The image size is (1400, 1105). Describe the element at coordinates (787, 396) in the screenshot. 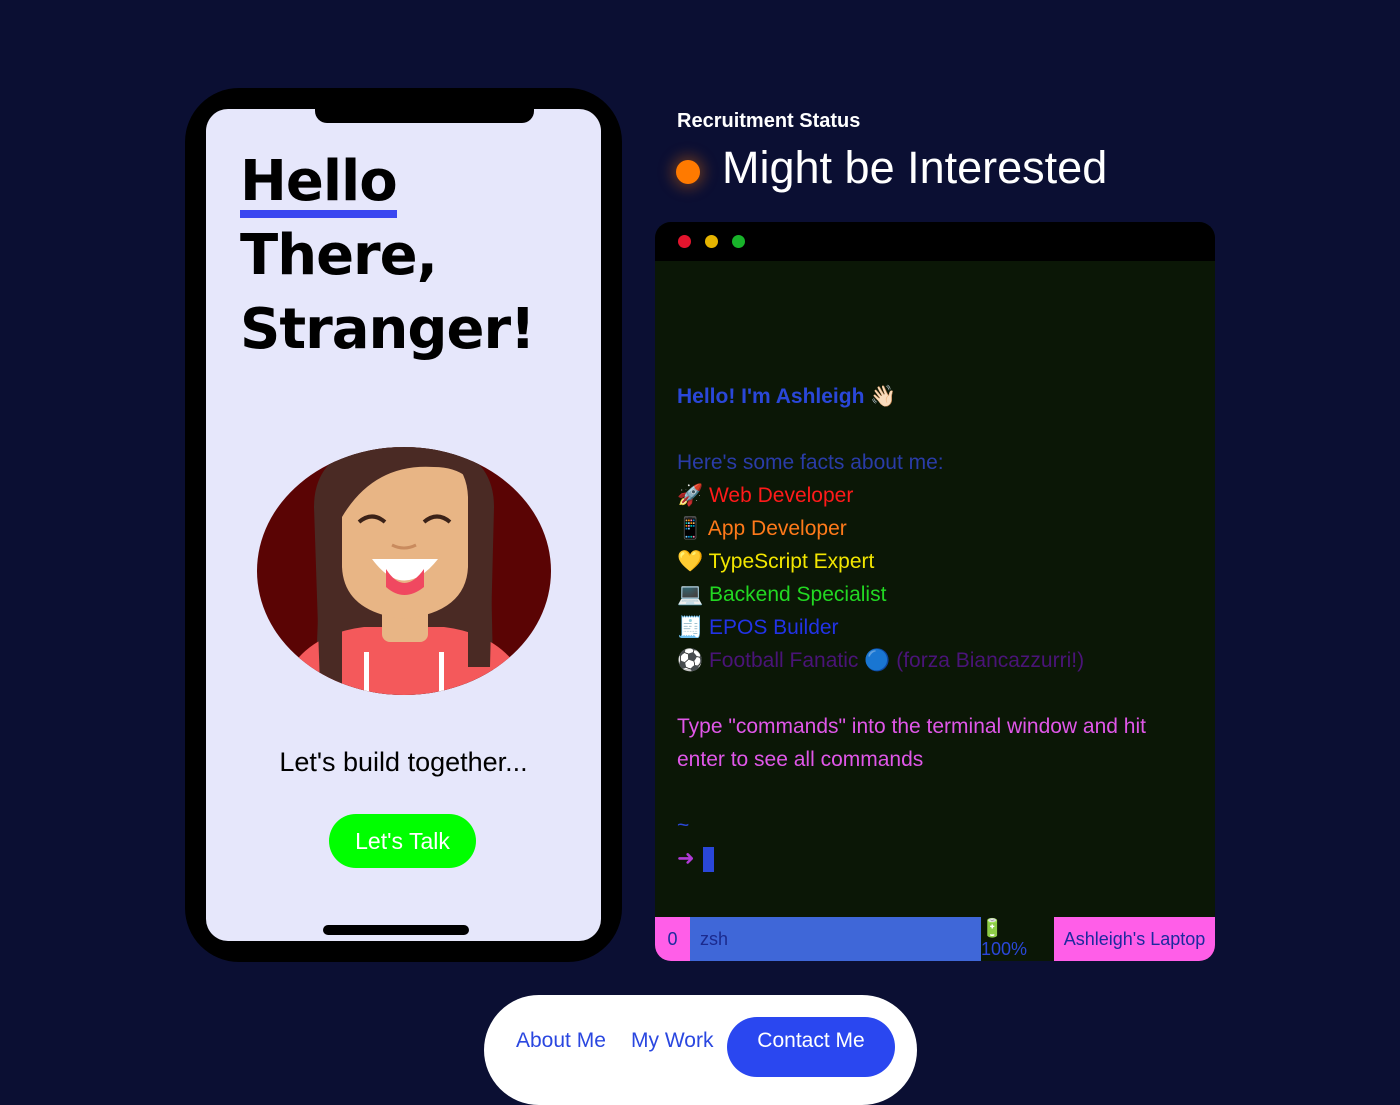

I see `terminal-greeting: Hello! I'm Ashleigh 👋🏻` at that location.